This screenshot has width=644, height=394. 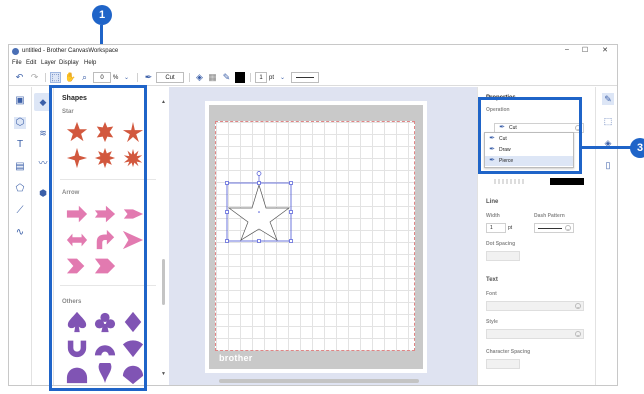 What do you see at coordinates (608, 121) in the screenshot?
I see `transform-icon: ⬚` at bounding box center [608, 121].